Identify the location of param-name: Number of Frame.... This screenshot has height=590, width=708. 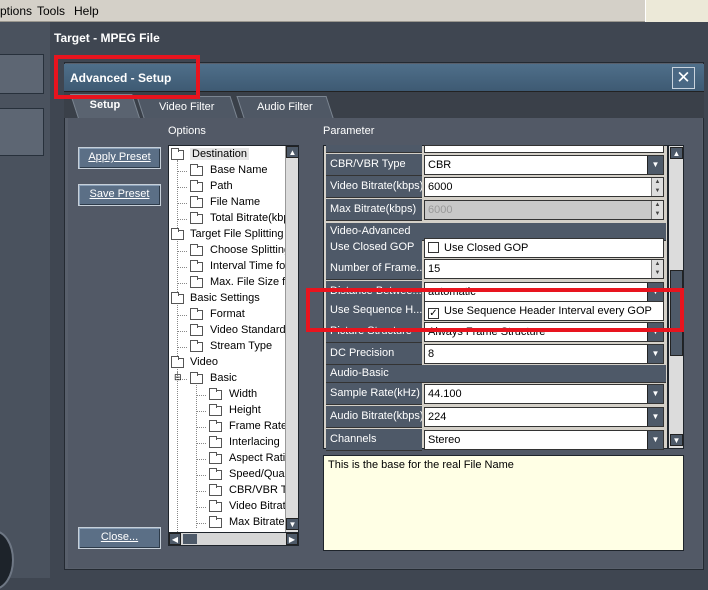
(374, 269).